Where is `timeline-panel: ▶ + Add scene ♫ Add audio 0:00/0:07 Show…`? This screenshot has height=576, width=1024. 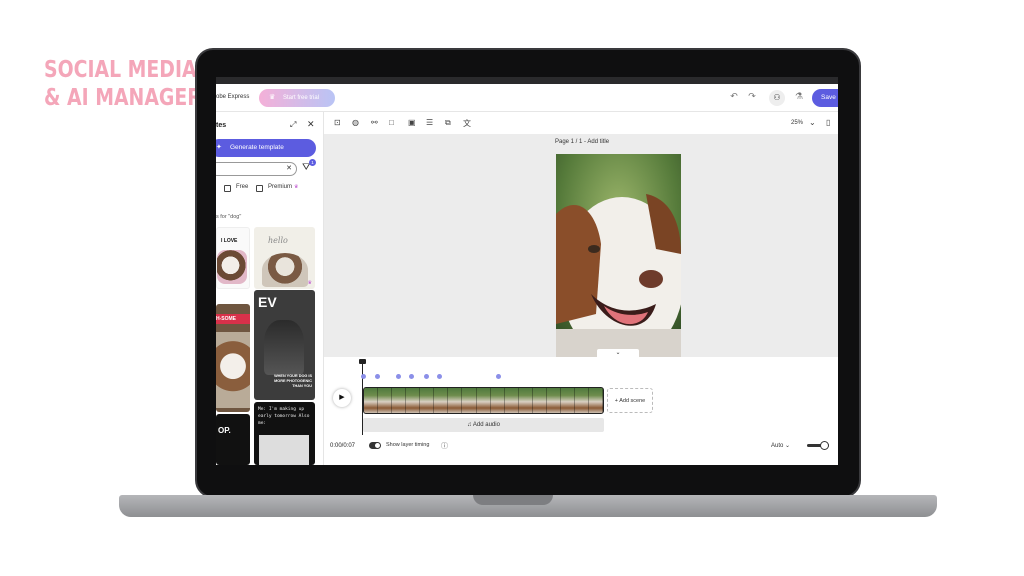 timeline-panel: ▶ + Add scene ♫ Add audio 0:00/0:07 Show… is located at coordinates (581, 411).